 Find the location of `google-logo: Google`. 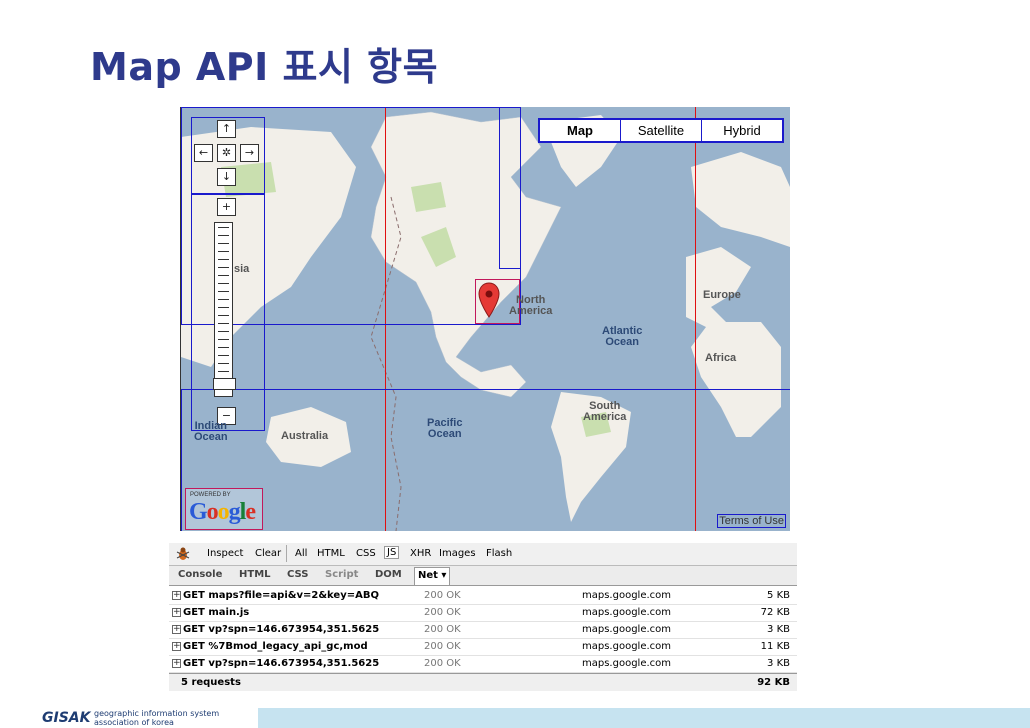

google-logo: Google is located at coordinates (222, 512).